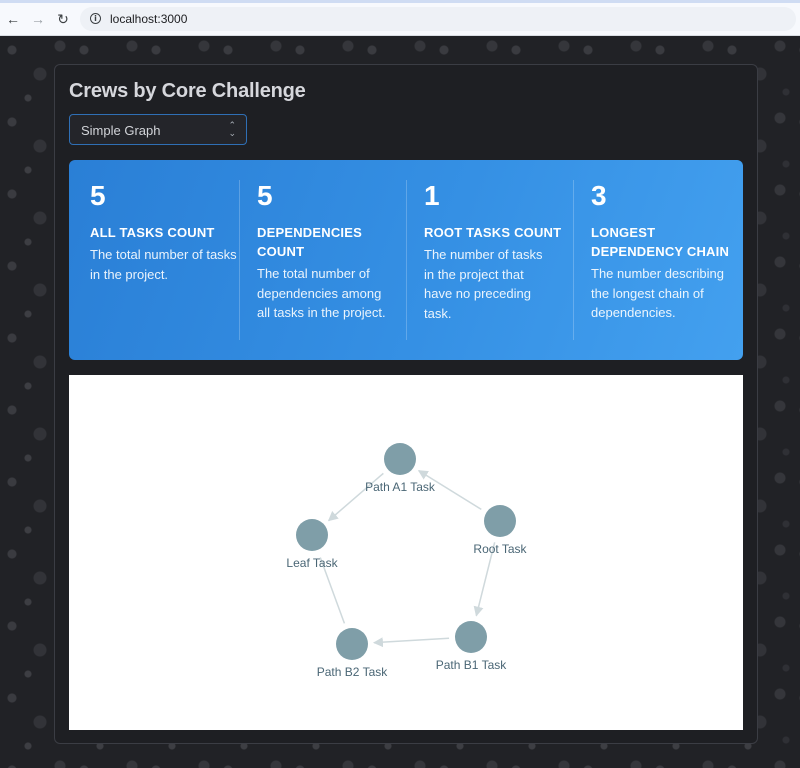 The height and width of the screenshot is (768, 800). What do you see at coordinates (13, 19) in the screenshot?
I see `back-arrow-icon: ←` at bounding box center [13, 19].